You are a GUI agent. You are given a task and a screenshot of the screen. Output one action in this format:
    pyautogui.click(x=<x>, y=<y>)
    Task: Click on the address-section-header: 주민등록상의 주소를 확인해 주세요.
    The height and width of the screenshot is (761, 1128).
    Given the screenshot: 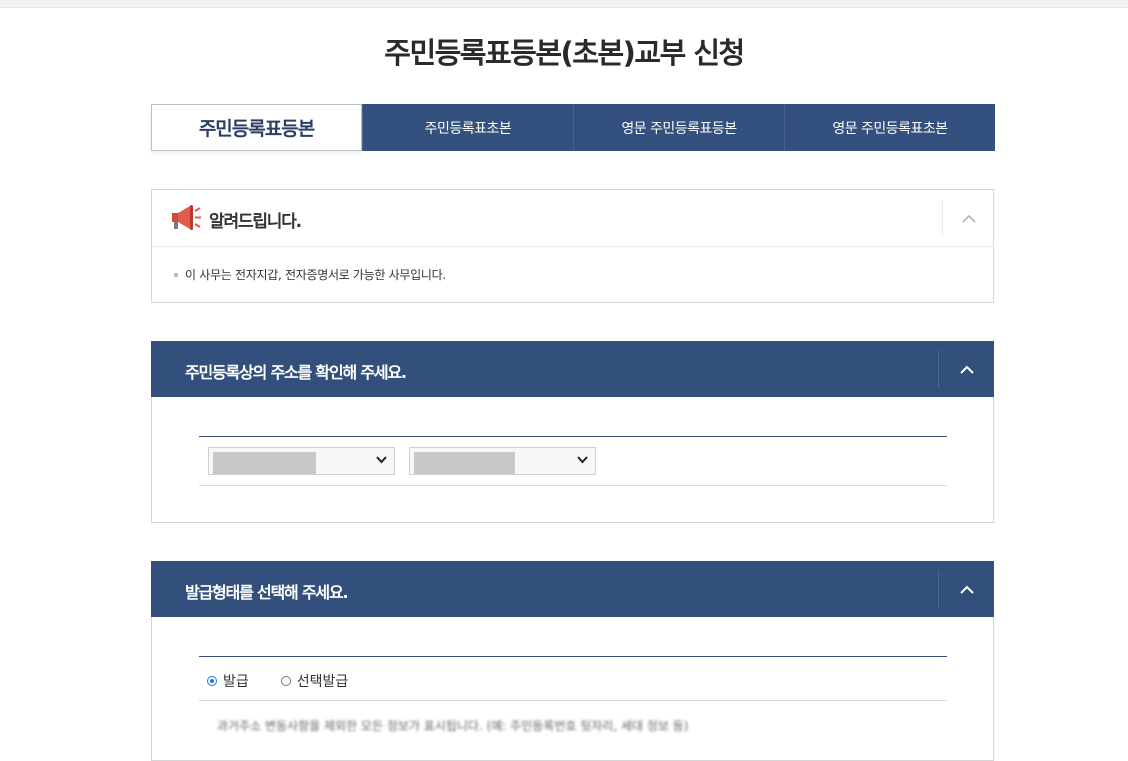 What is the action you would take?
    pyautogui.click(x=572, y=369)
    